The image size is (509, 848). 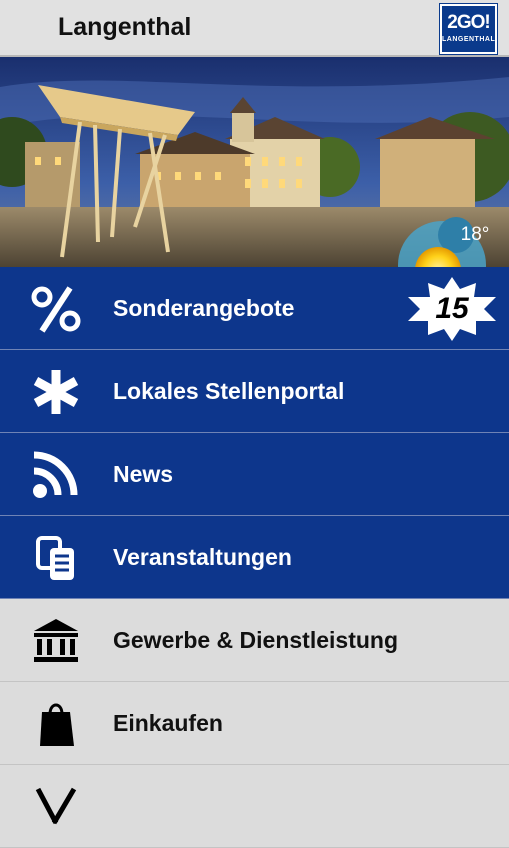 What do you see at coordinates (55, 558) in the screenshot?
I see `tickets-icon` at bounding box center [55, 558].